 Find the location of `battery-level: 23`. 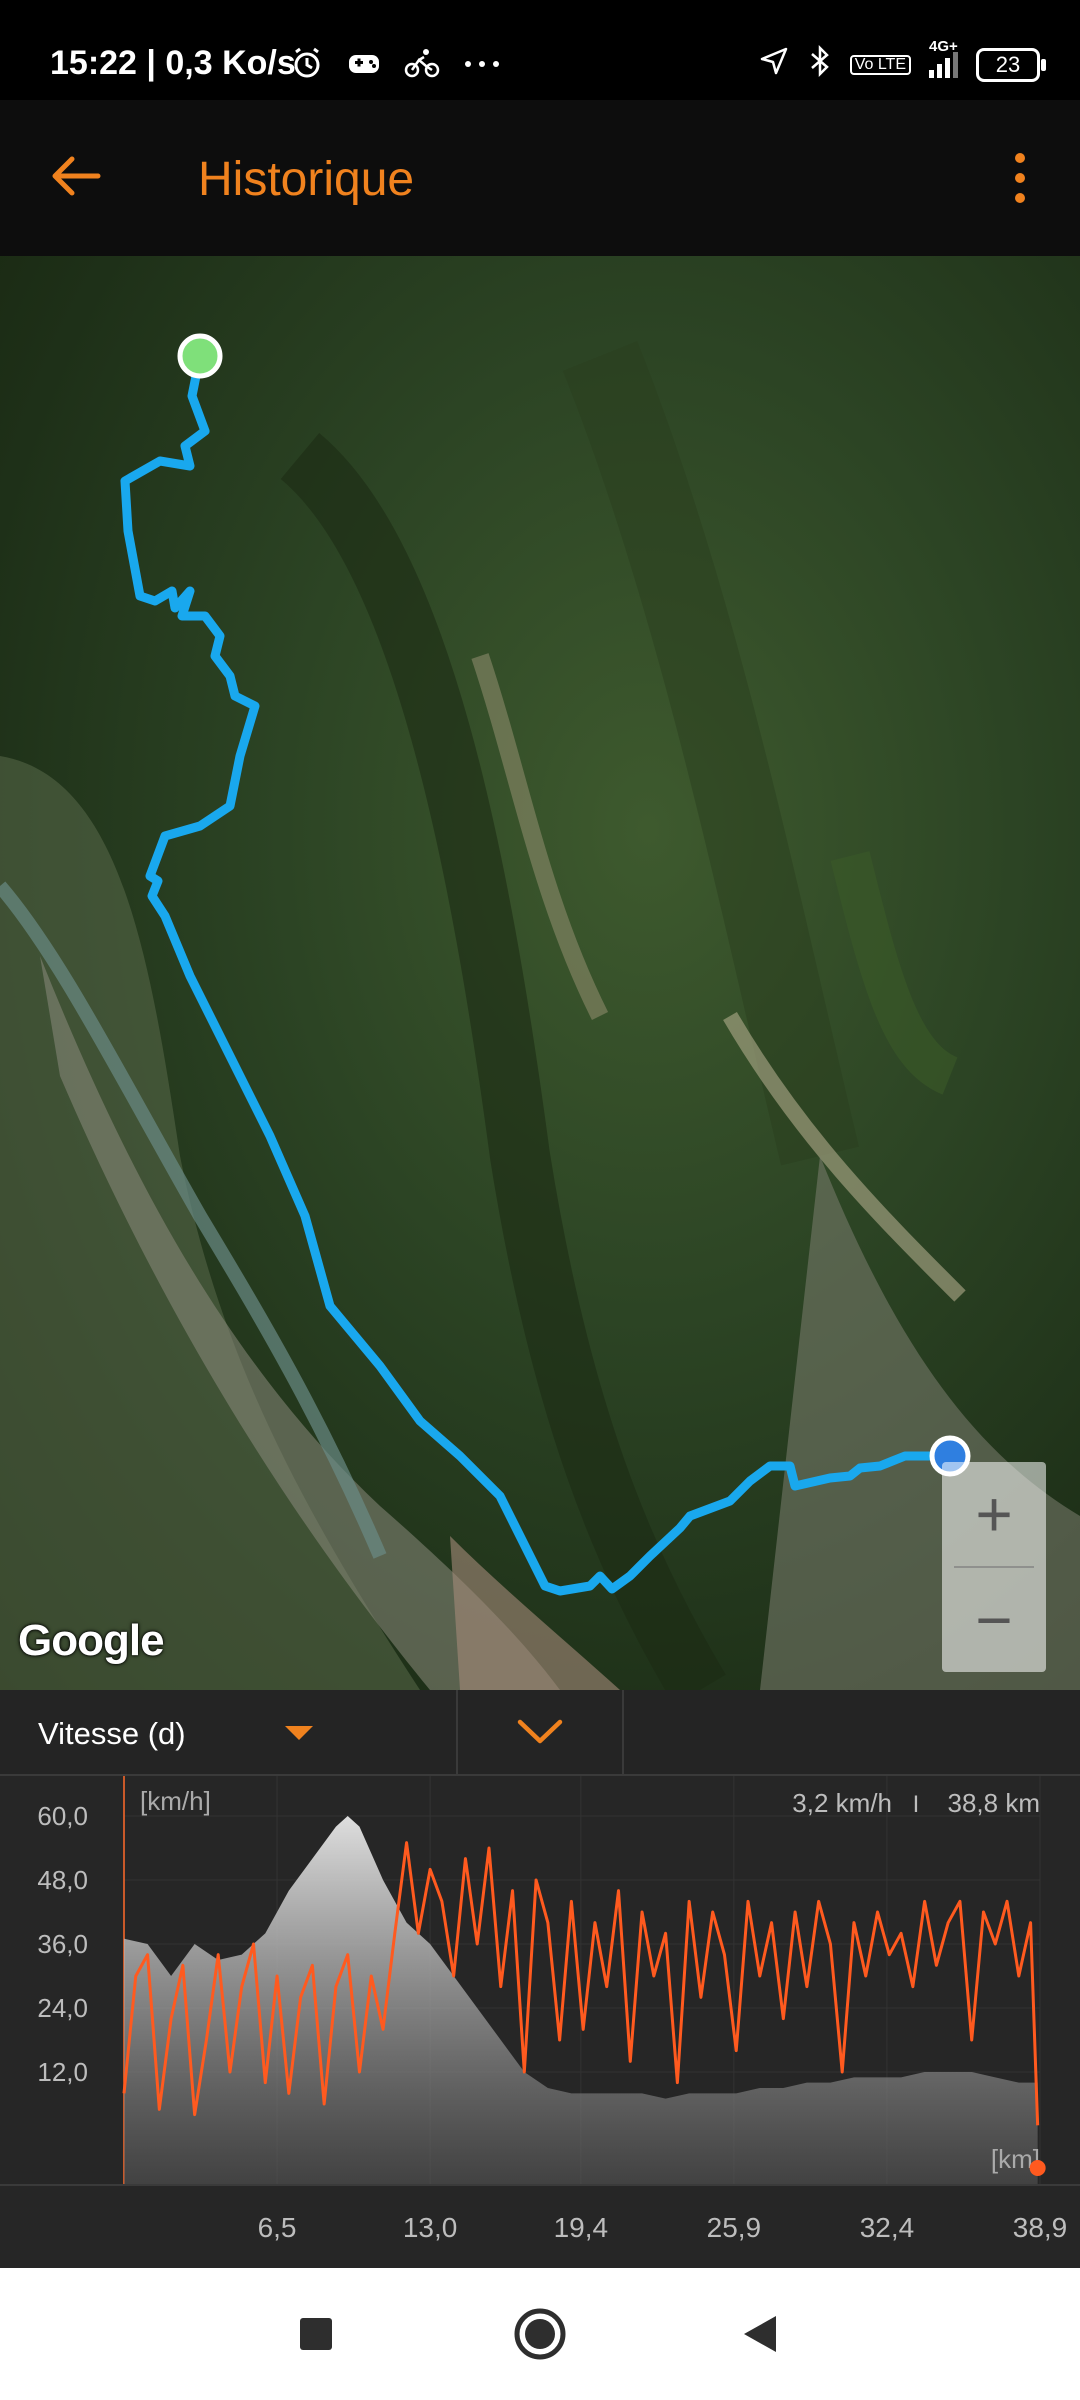

battery-level: 23 is located at coordinates (1008, 64).